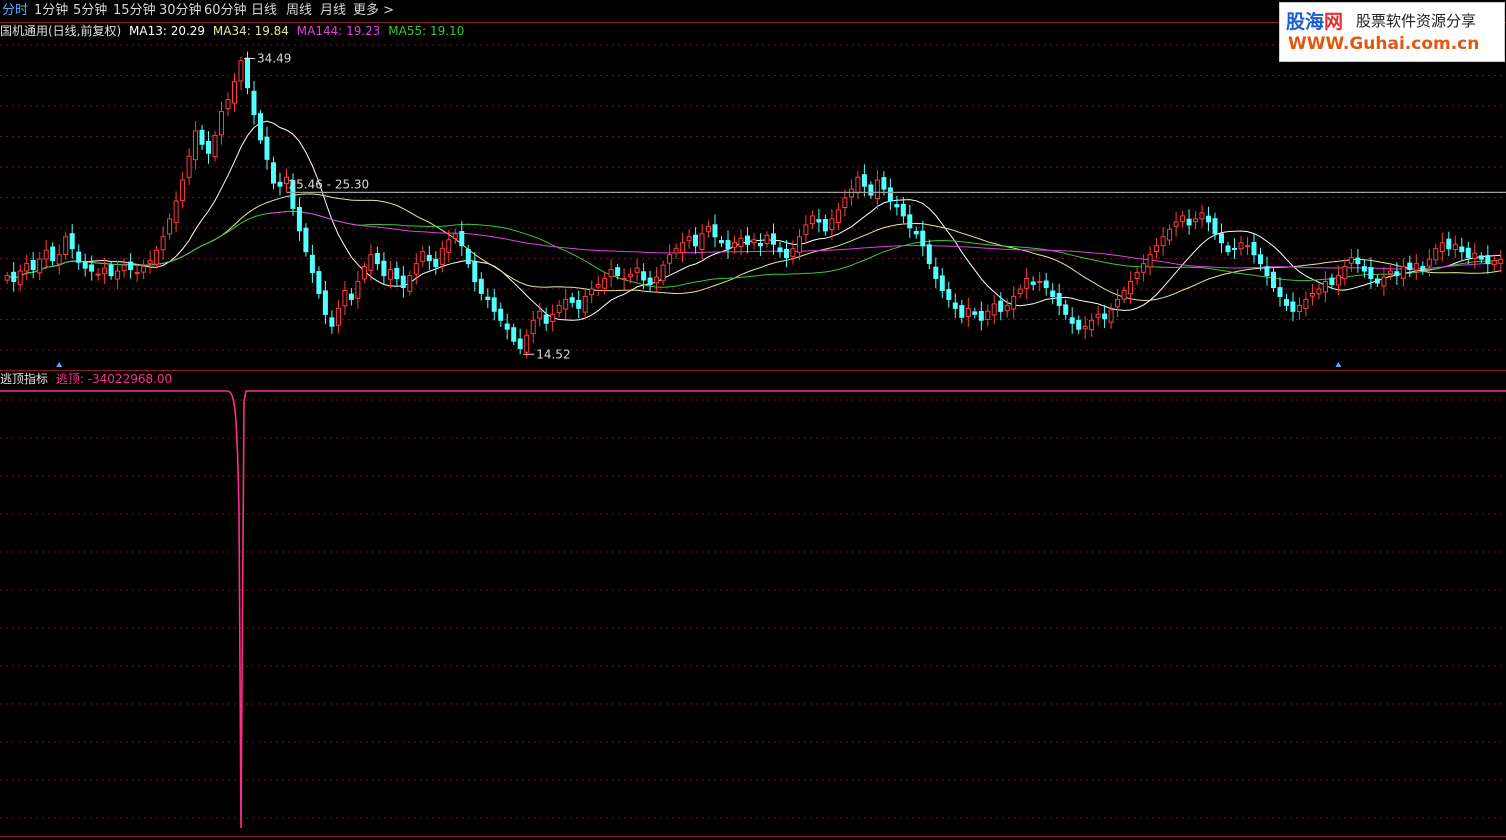 The width and height of the screenshot is (1506, 840). Describe the element at coordinates (1384, 44) in the screenshot. I see `logo-url: WWW.Guhai.com.cn` at that location.